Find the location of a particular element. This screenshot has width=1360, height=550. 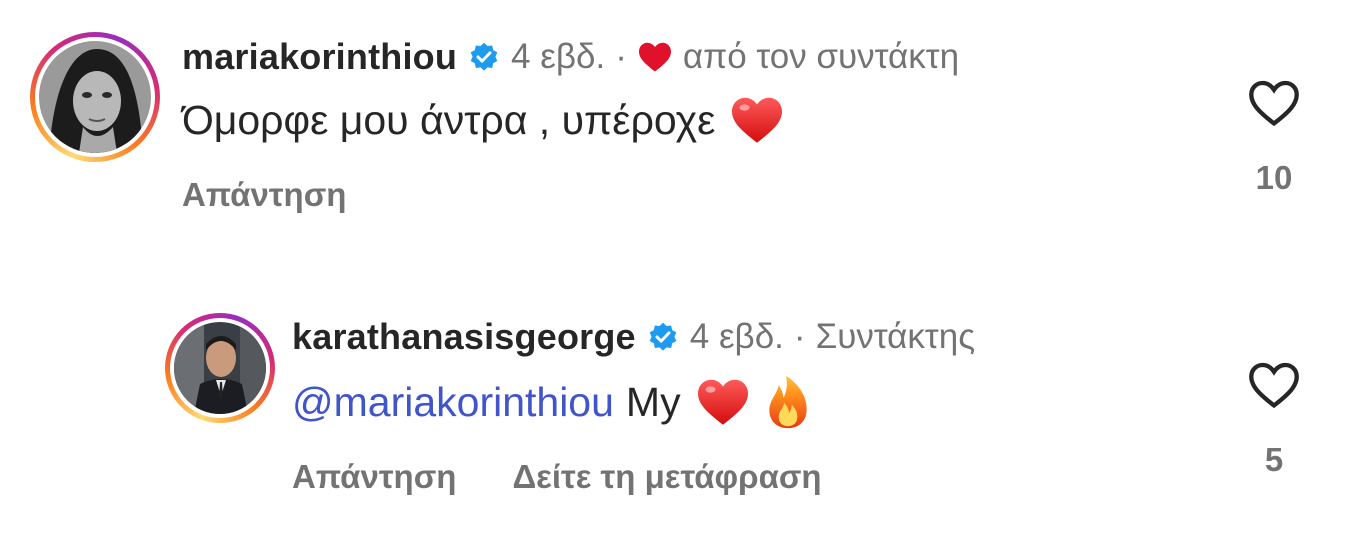

comment-username: mariakorinthiou is located at coordinates (319, 57).